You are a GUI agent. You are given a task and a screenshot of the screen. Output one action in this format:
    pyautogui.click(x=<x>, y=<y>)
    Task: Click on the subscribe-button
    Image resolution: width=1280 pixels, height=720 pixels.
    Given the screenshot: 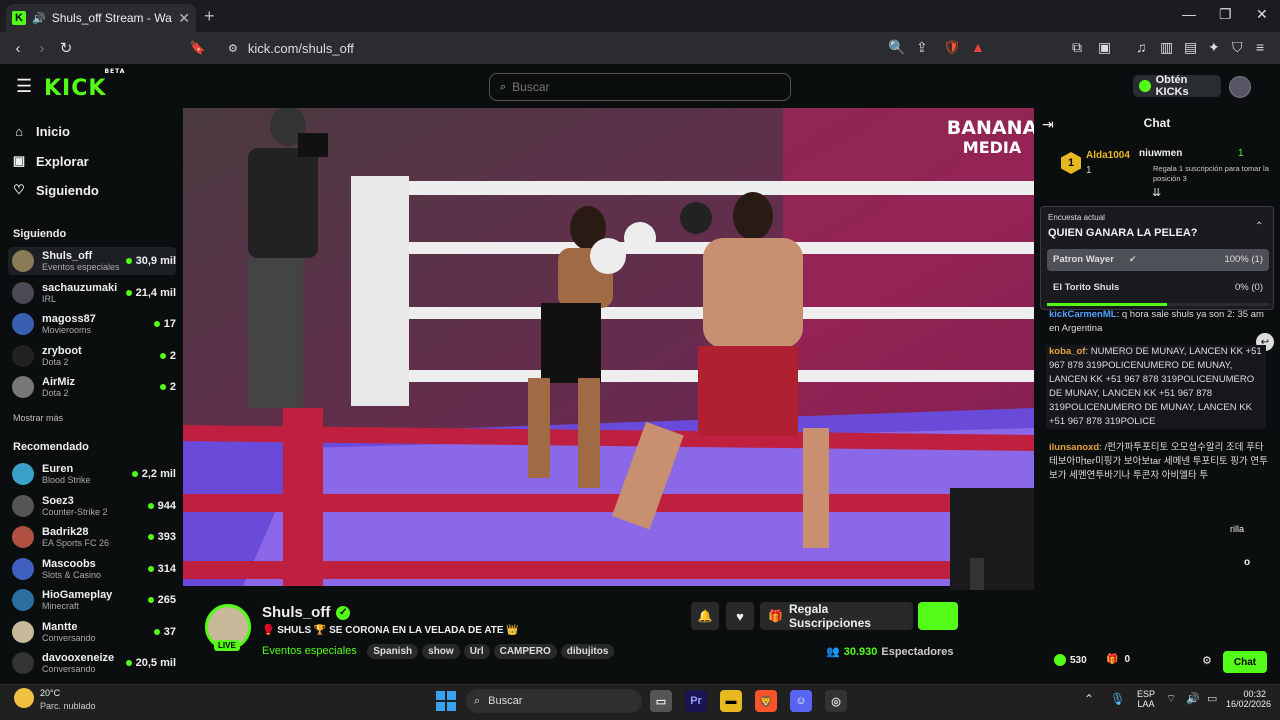 What is the action you would take?
    pyautogui.click(x=938, y=616)
    